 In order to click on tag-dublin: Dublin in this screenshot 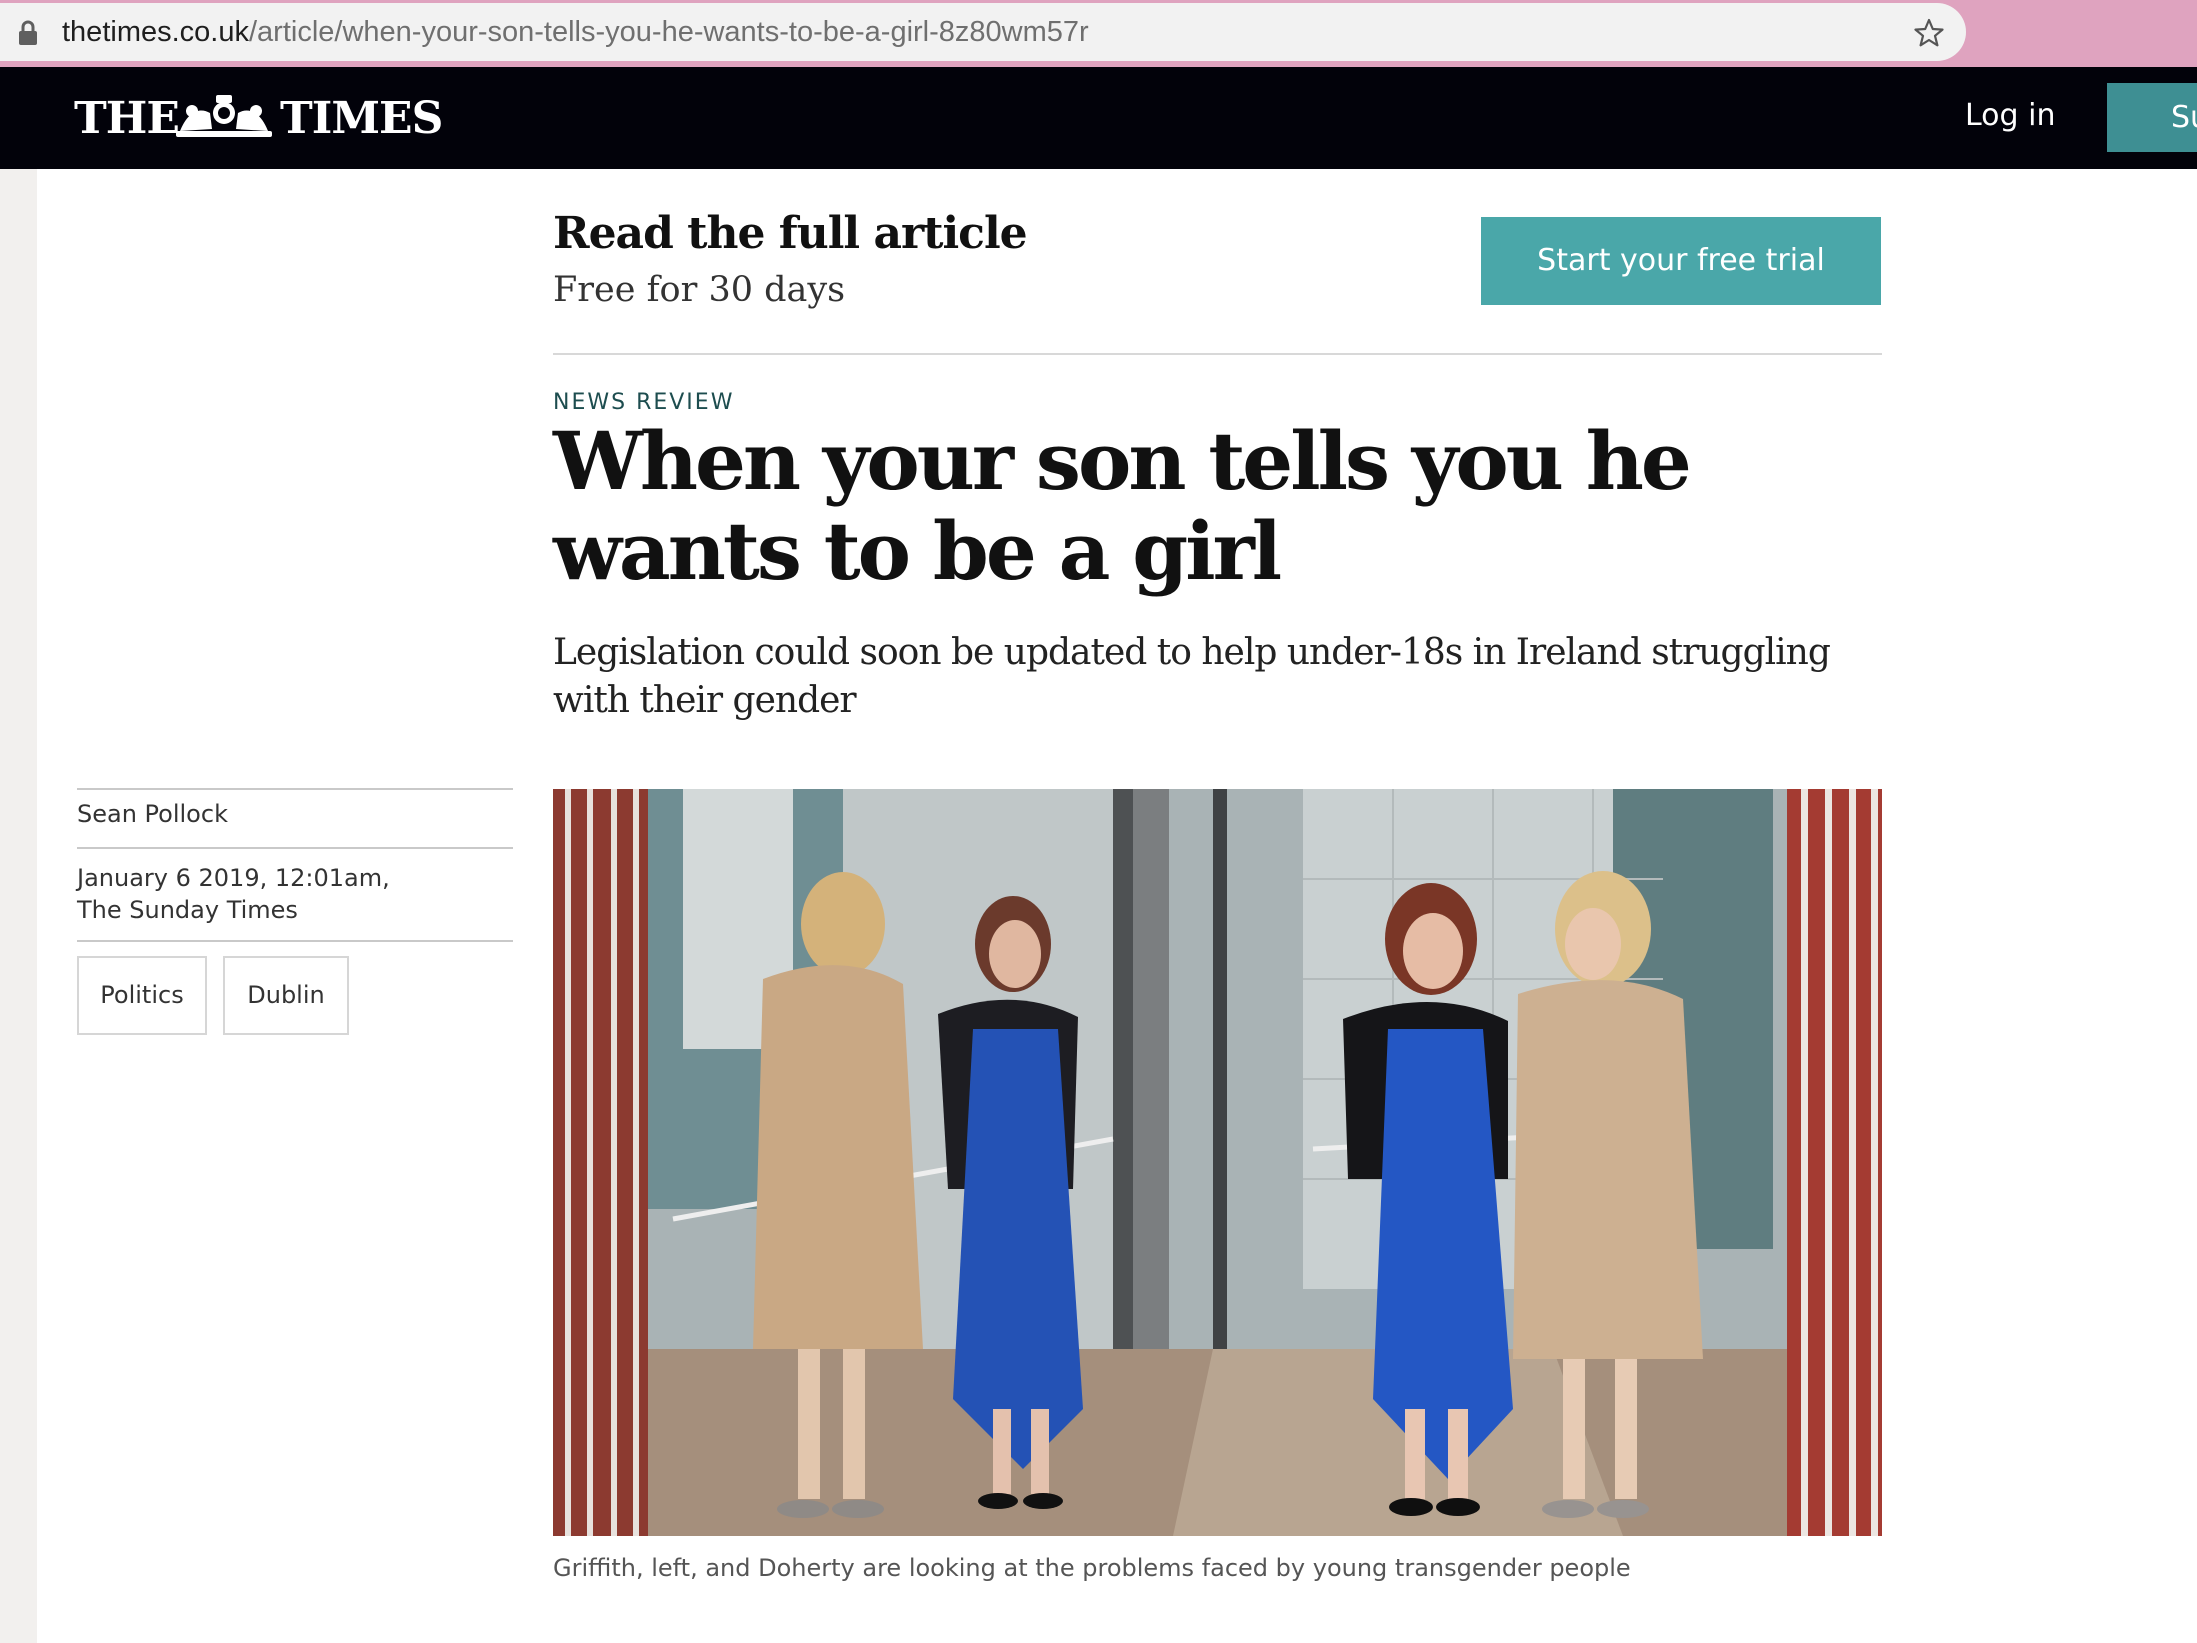, I will do `click(286, 995)`.